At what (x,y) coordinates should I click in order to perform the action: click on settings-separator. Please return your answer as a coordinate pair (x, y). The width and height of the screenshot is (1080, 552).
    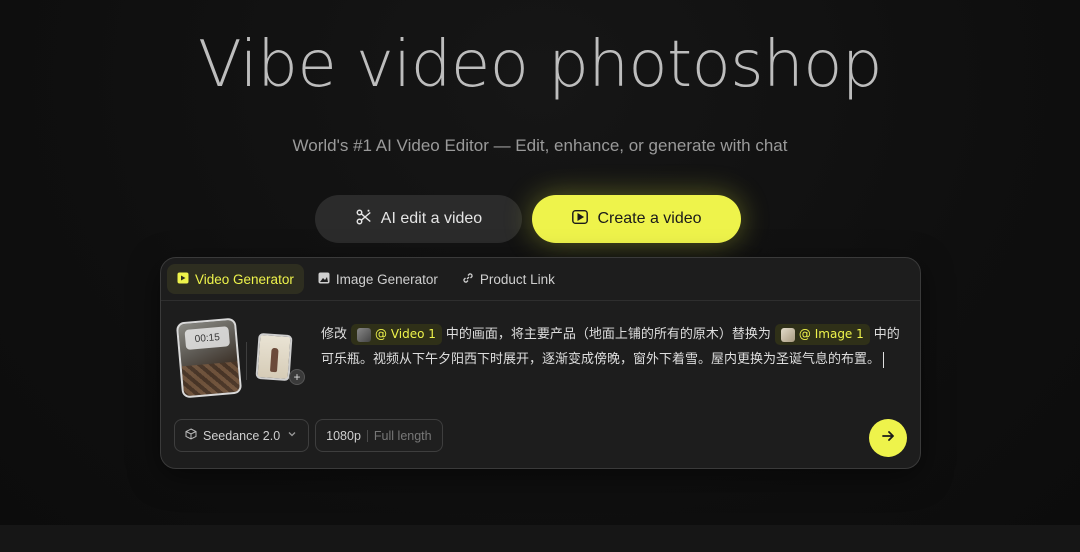
    Looking at the image, I should click on (367, 435).